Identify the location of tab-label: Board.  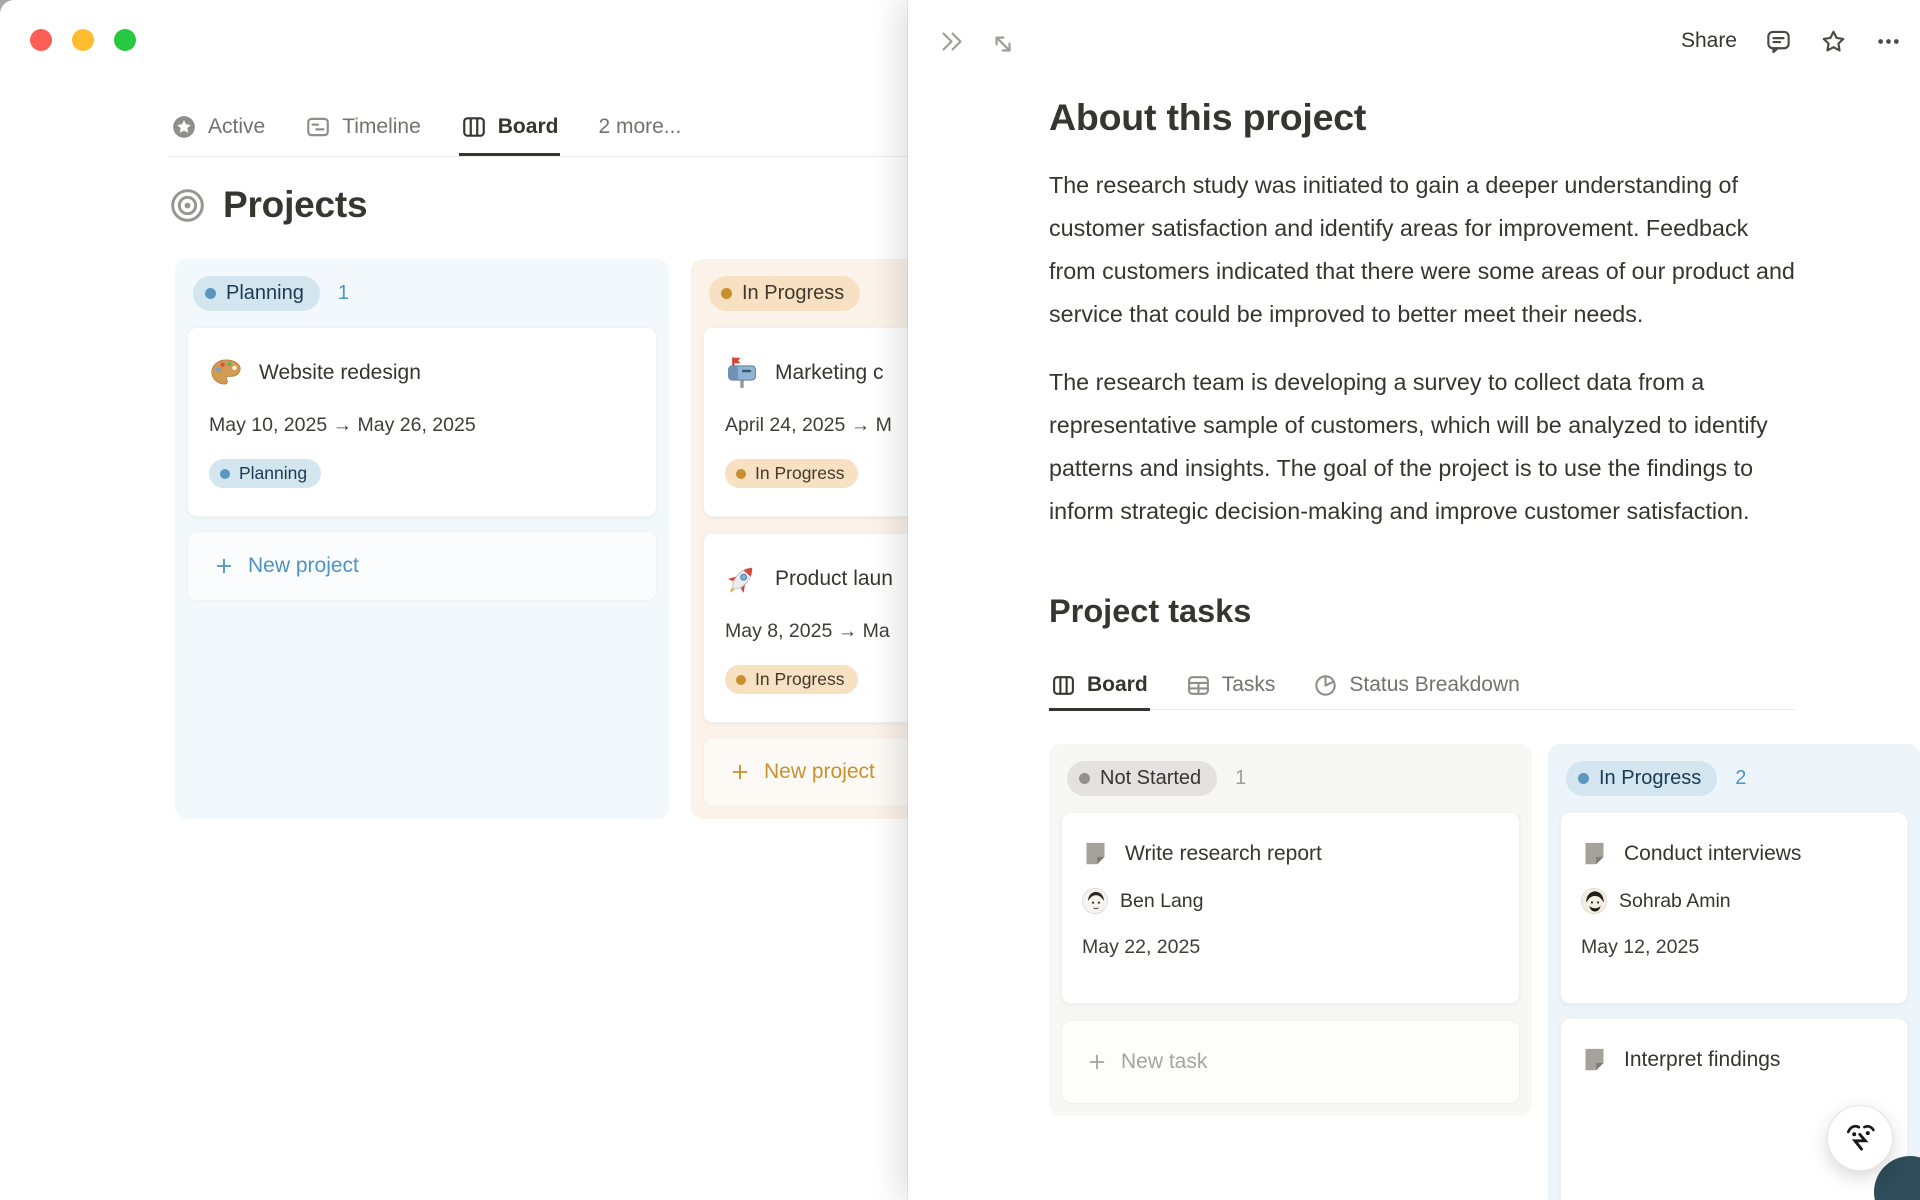
(1117, 684).